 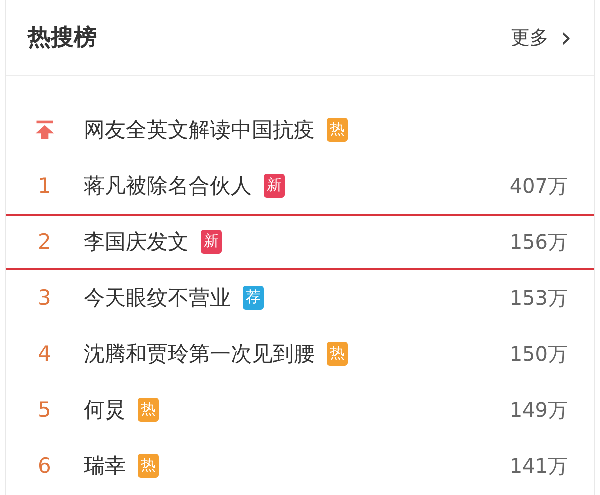 What do you see at coordinates (45, 466) in the screenshot?
I see `rank-number: 6` at bounding box center [45, 466].